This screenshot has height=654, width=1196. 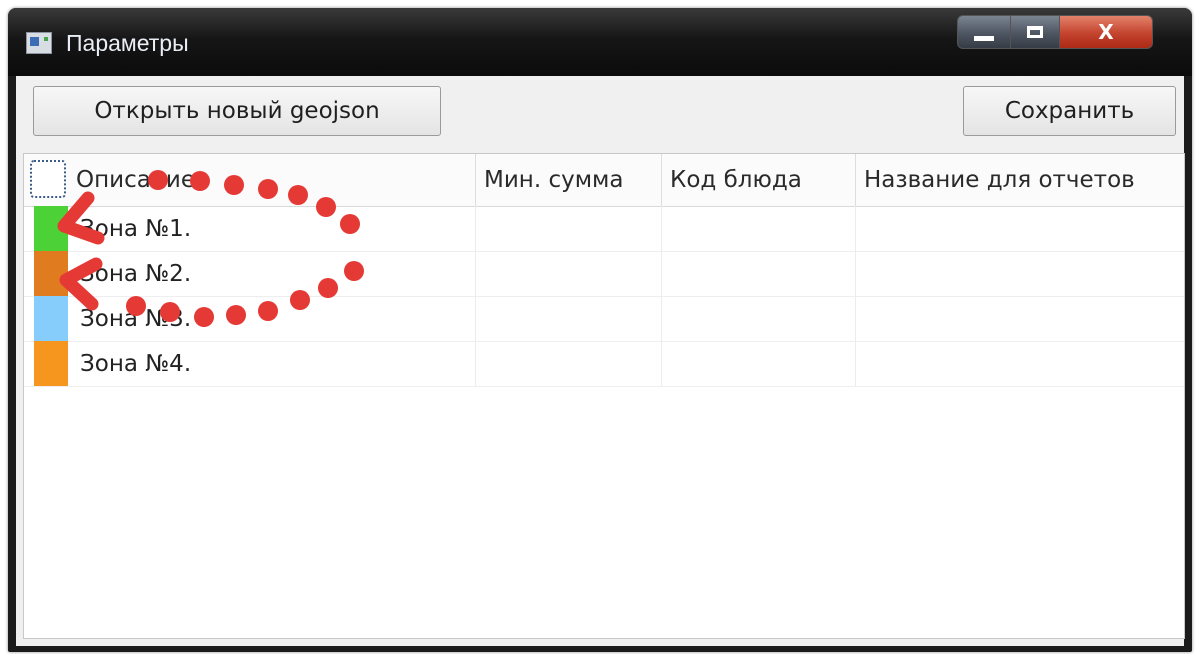 What do you see at coordinates (984, 38) in the screenshot?
I see `minimize-icon` at bounding box center [984, 38].